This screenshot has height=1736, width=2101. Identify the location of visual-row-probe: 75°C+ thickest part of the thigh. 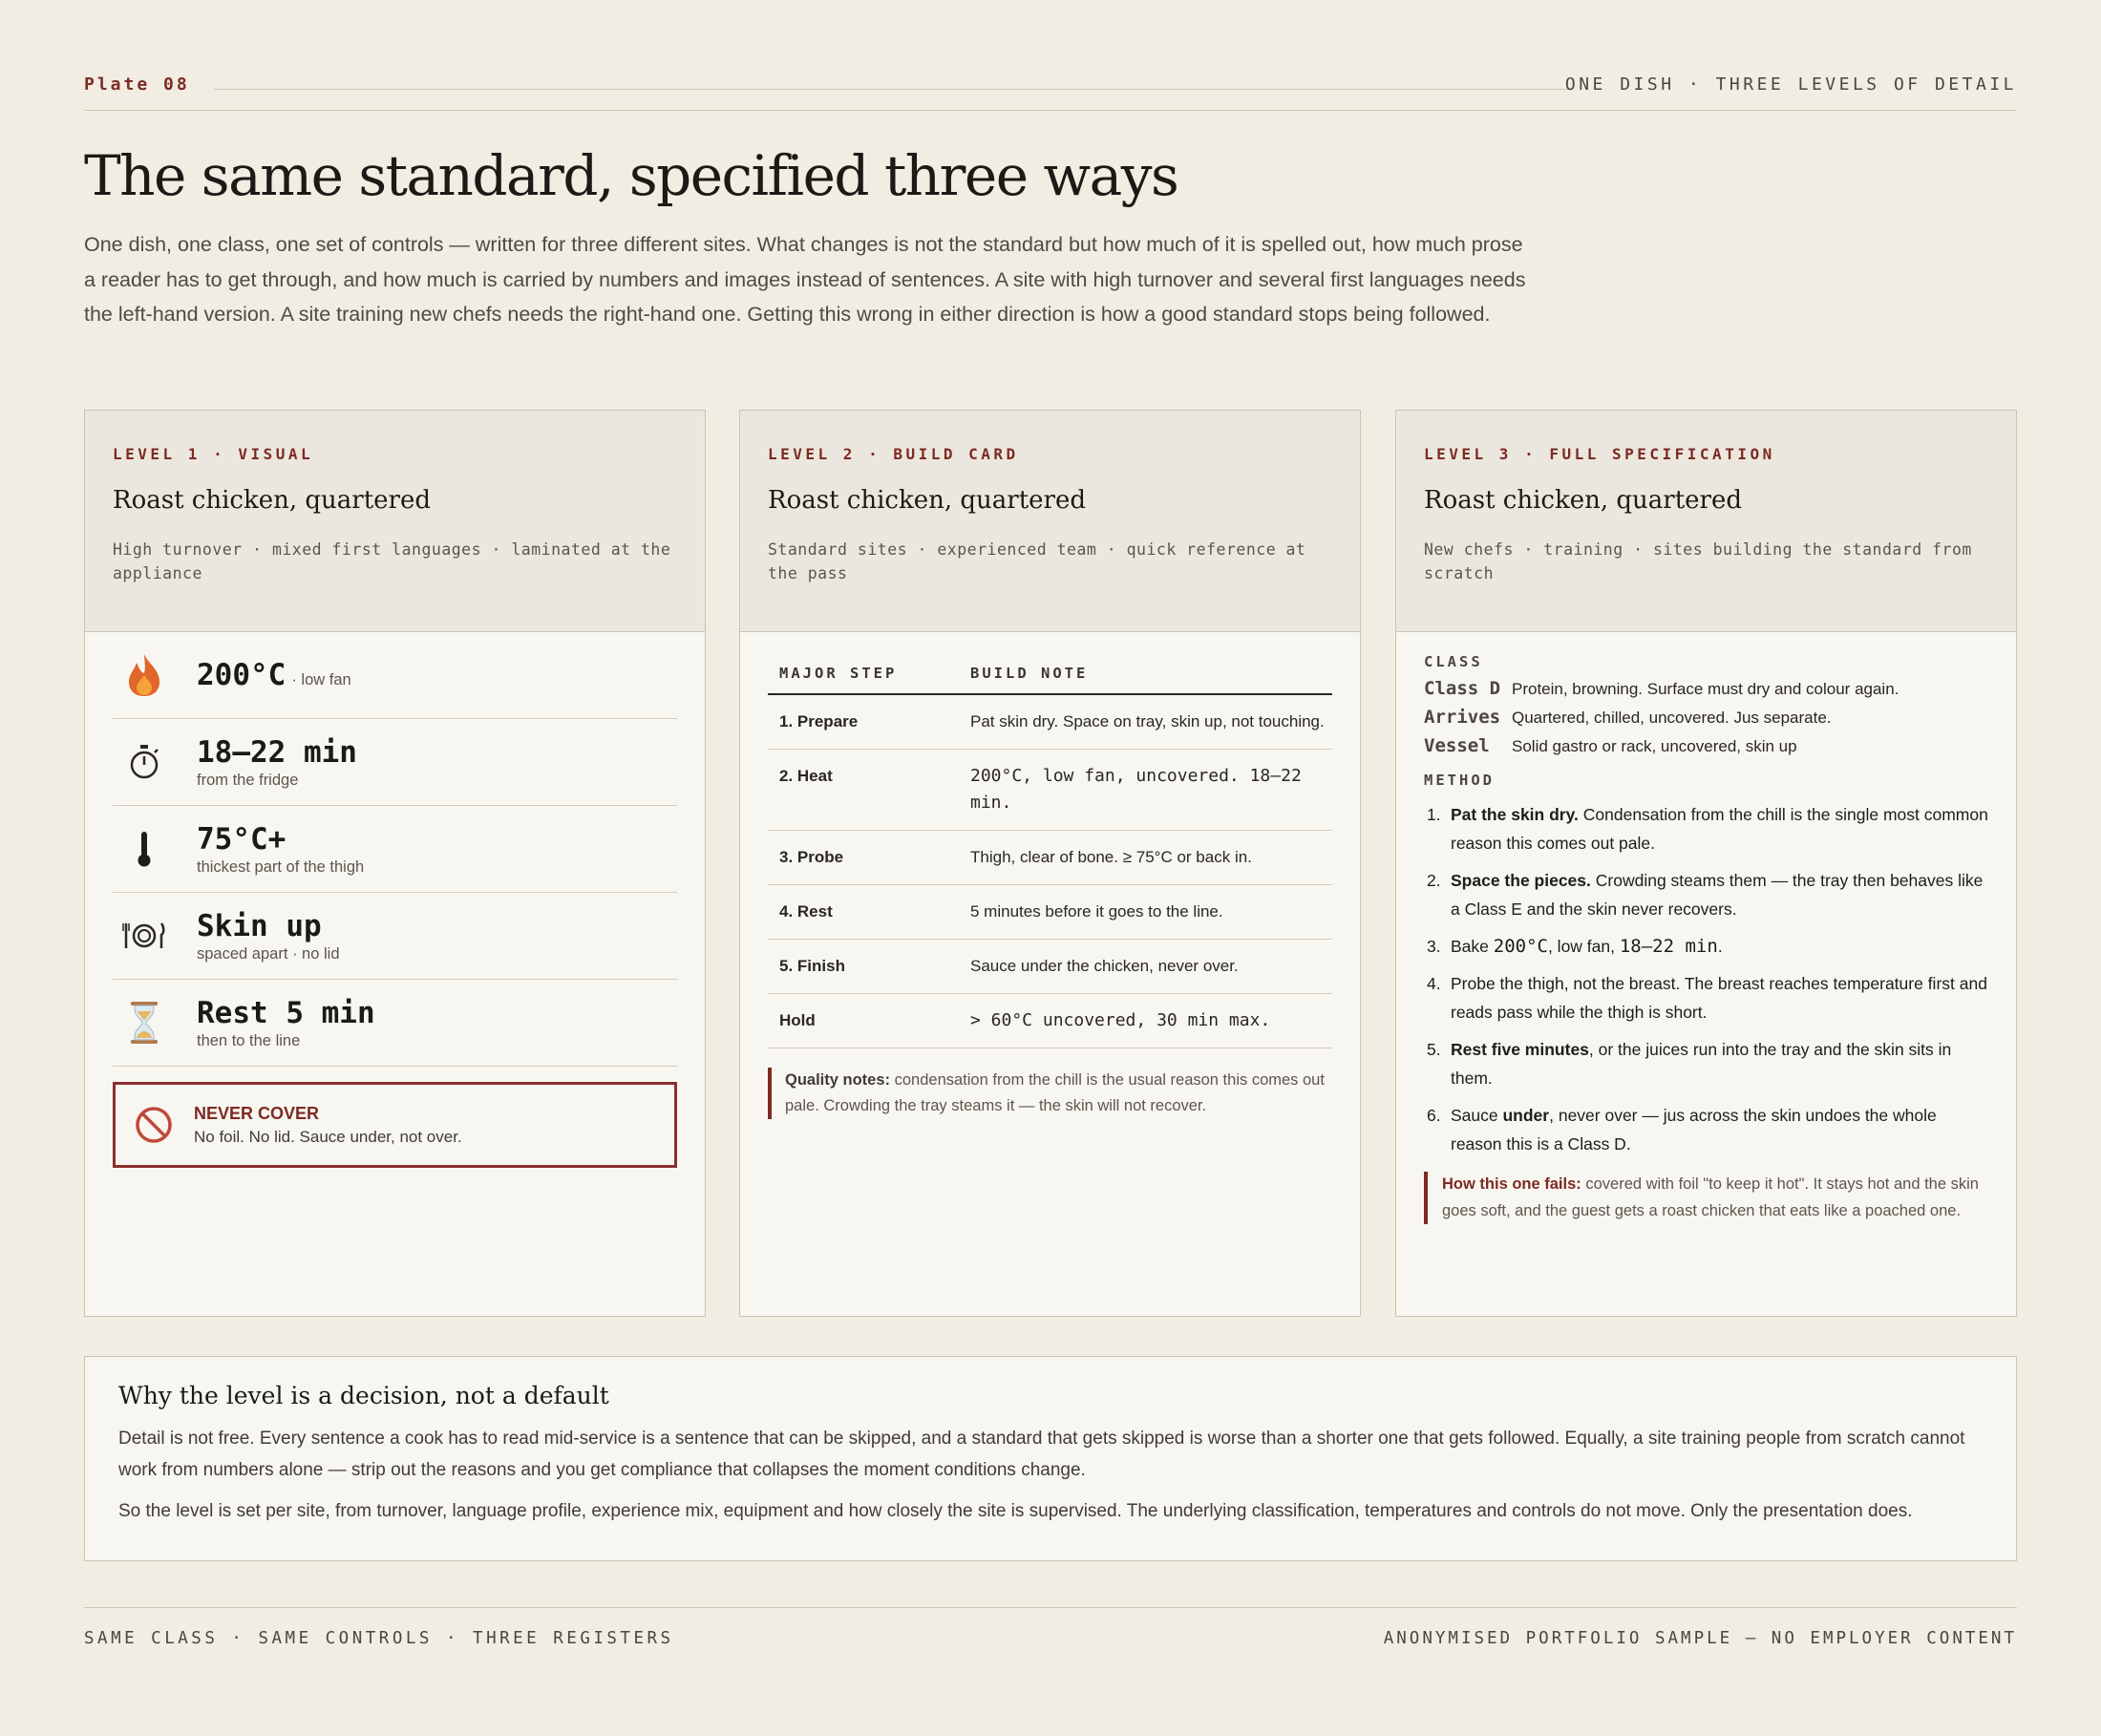
(395, 849).